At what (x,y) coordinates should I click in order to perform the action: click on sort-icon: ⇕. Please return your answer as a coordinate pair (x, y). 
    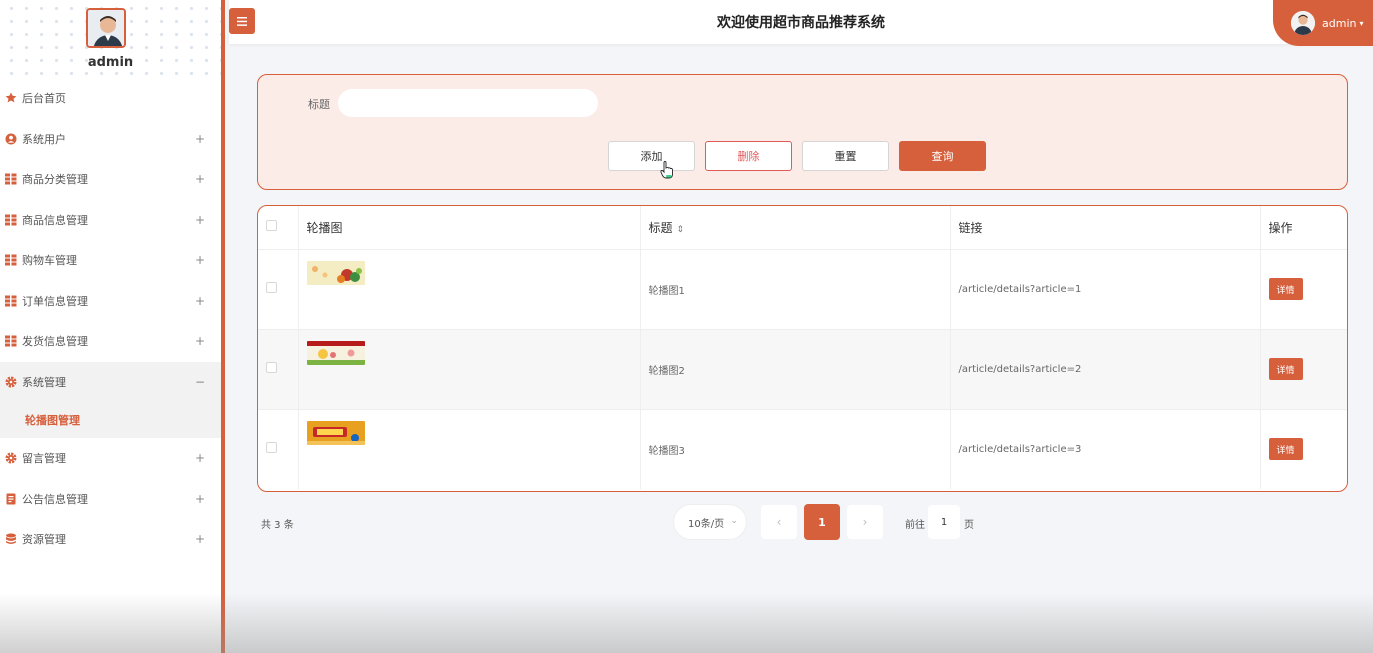
    Looking at the image, I should click on (681, 230).